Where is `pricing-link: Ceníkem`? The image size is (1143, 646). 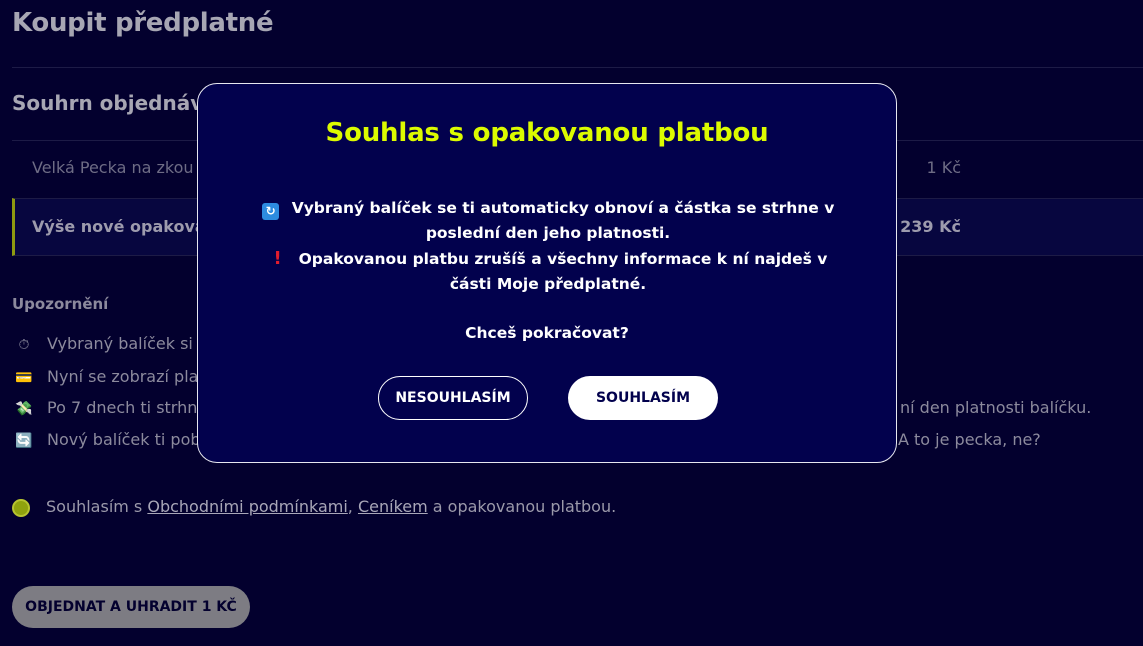 pricing-link: Ceníkem is located at coordinates (393, 506).